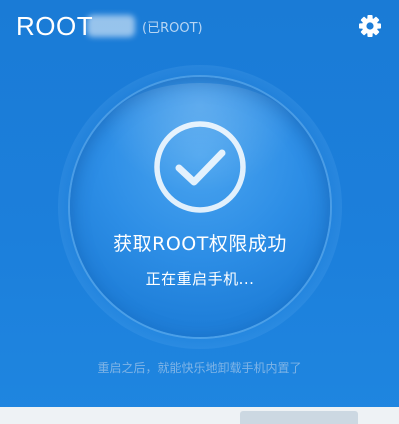 This screenshot has width=399, height=424. What do you see at coordinates (299, 417) in the screenshot?
I see `bottom-button` at bounding box center [299, 417].